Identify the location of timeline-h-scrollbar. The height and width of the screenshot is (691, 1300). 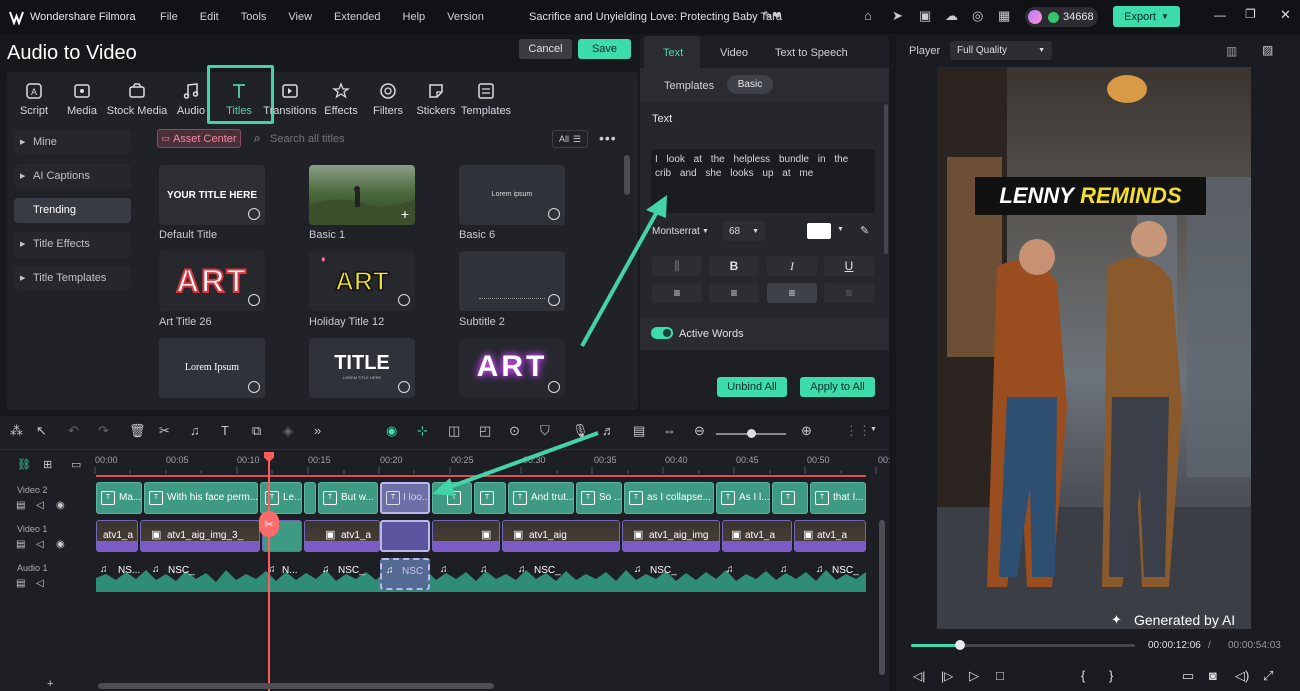
(296, 686).